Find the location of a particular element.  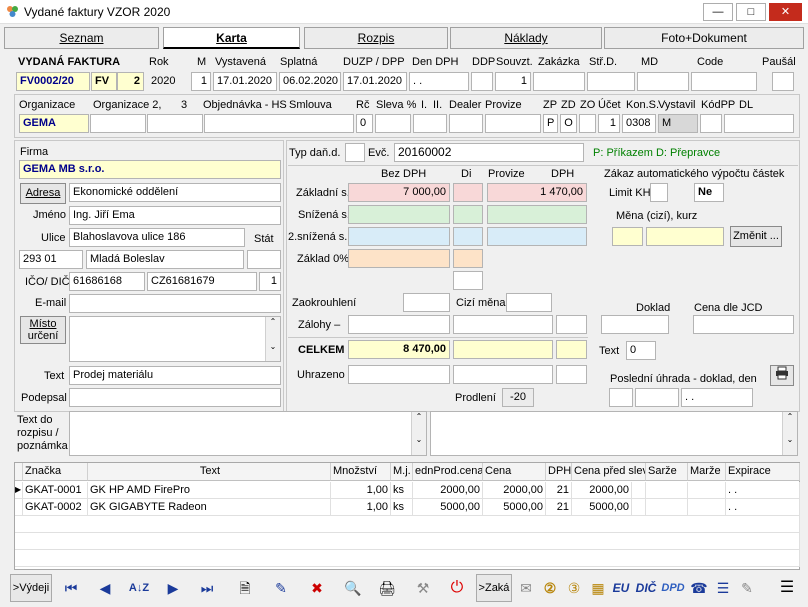

zalohy-field is located at coordinates (399, 324).